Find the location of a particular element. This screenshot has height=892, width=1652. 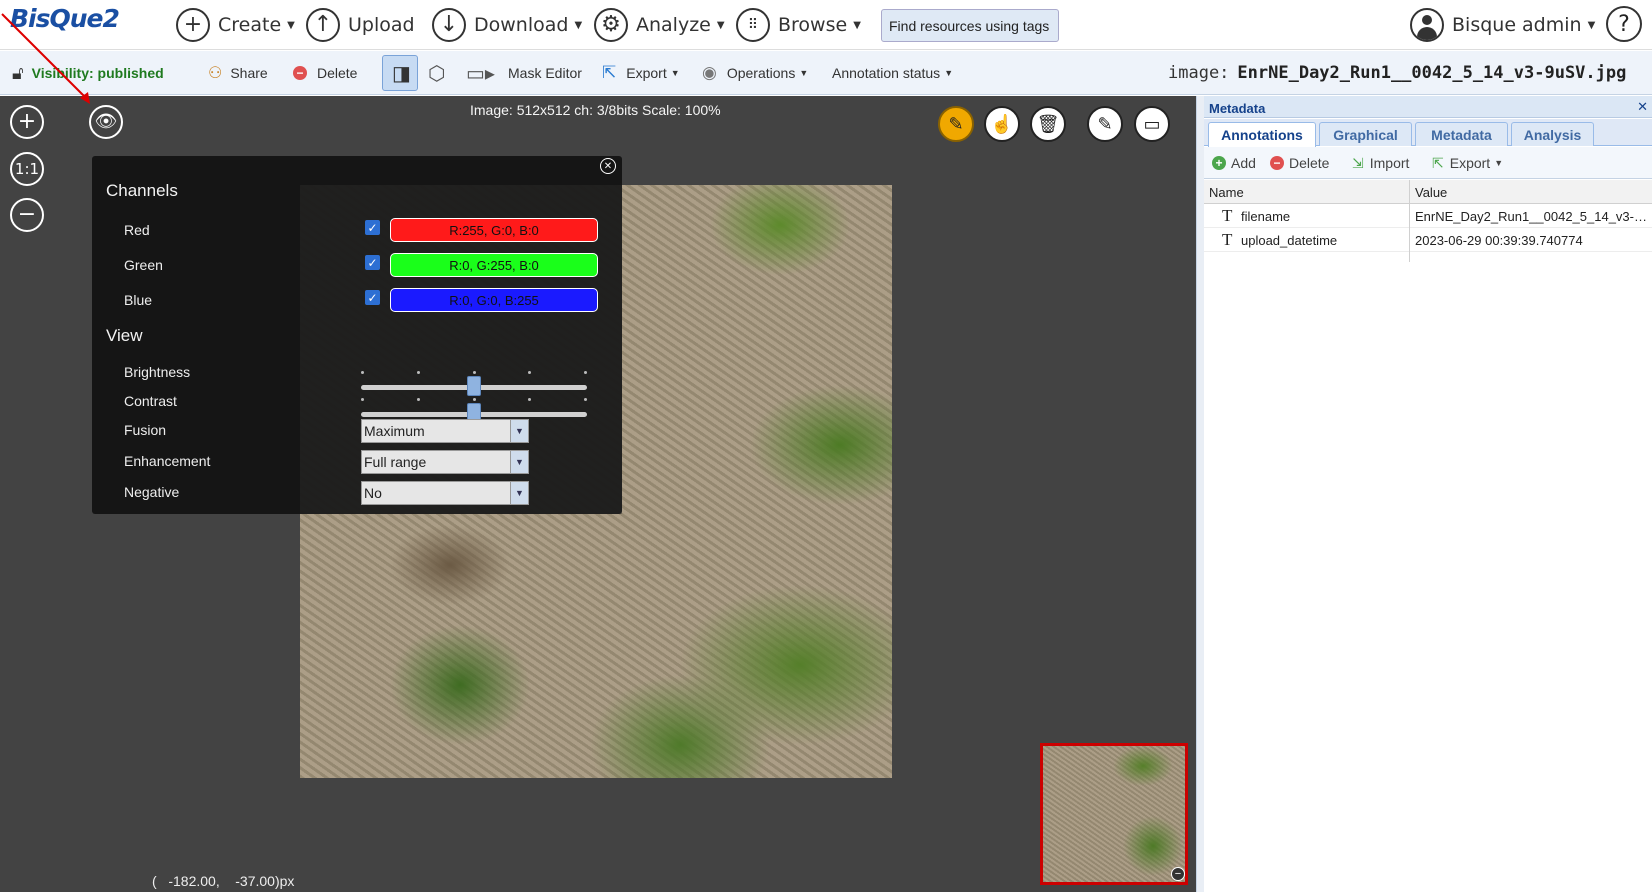

overview-thumbnail: − is located at coordinates (1114, 814).